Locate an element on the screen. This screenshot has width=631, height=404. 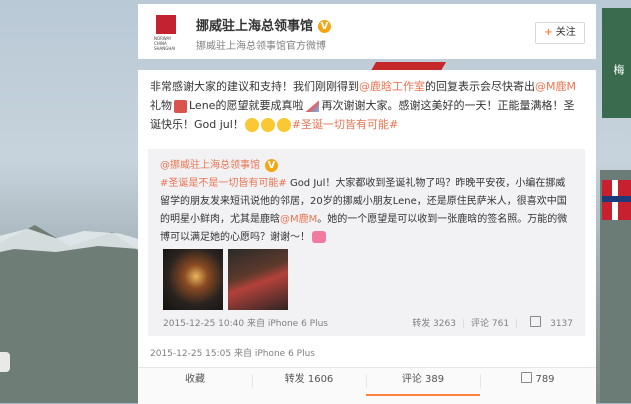
quoted-repost-link: 转发 3263 is located at coordinates (434, 324).